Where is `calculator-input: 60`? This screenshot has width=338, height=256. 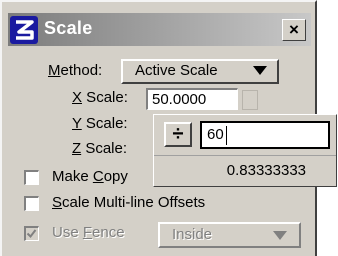 calculator-input: 60 is located at coordinates (265, 135).